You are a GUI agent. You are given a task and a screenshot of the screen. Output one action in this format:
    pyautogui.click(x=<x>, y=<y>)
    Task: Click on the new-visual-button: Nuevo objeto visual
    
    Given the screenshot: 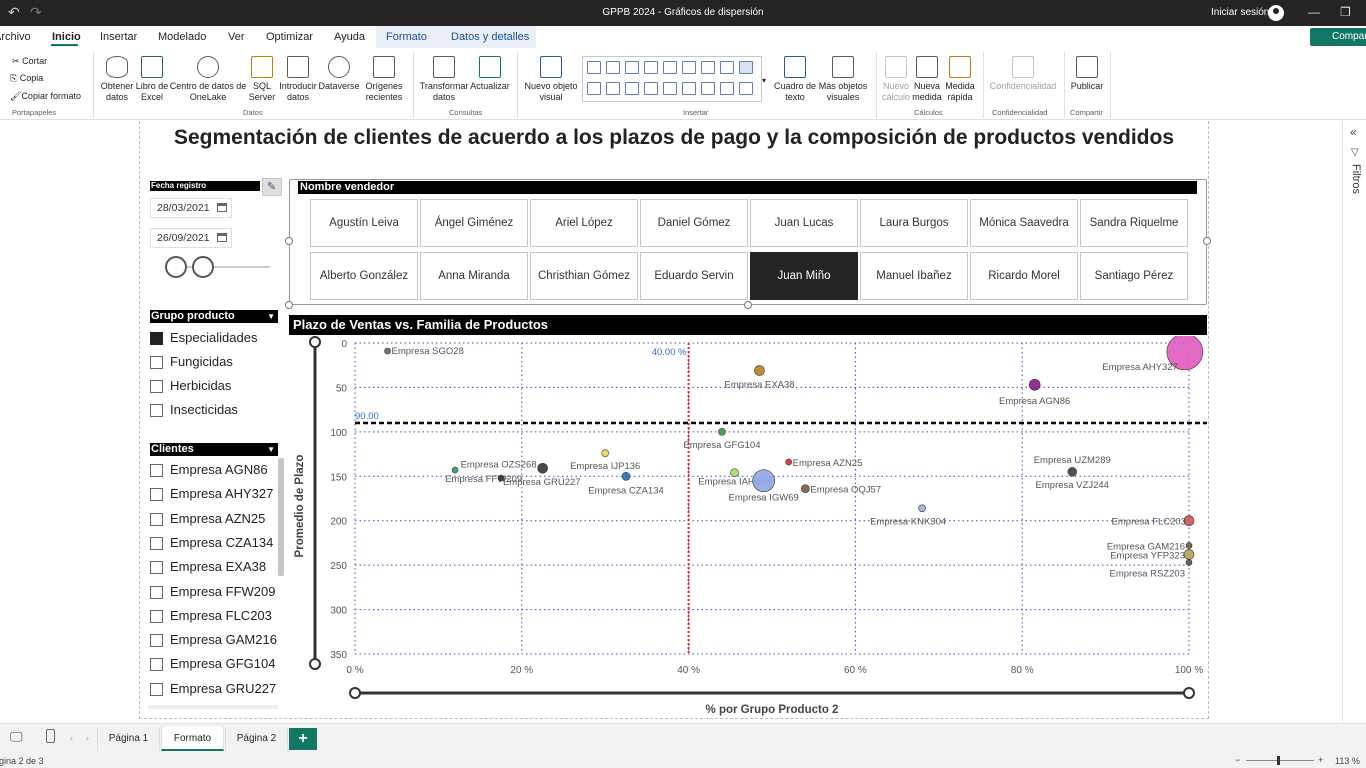 What is the action you would take?
    pyautogui.click(x=551, y=79)
    